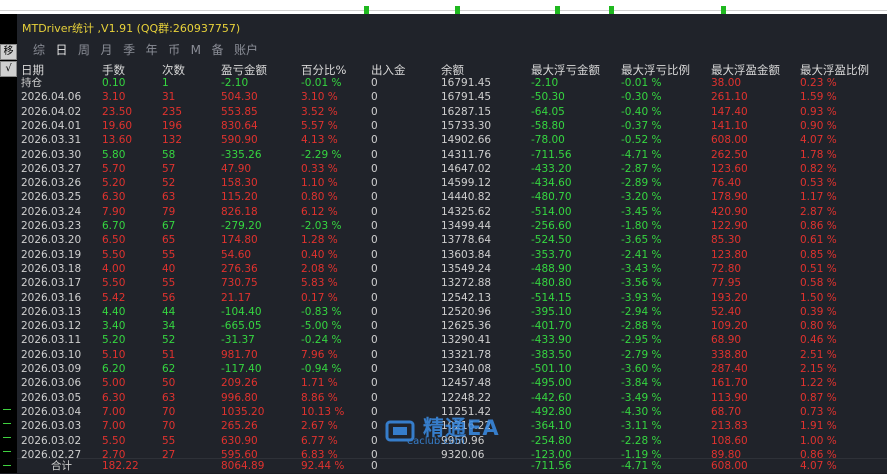 The width and height of the screenshot is (887, 474). Describe the element at coordinates (238, 340) in the screenshot. I see `cell-pnl: -31.37` at that location.